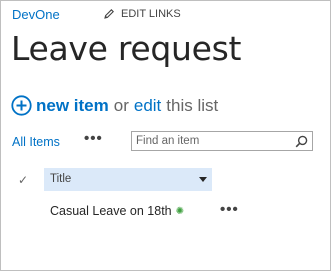 This screenshot has width=331, height=271. I want to click on search-icon, so click(301, 141).